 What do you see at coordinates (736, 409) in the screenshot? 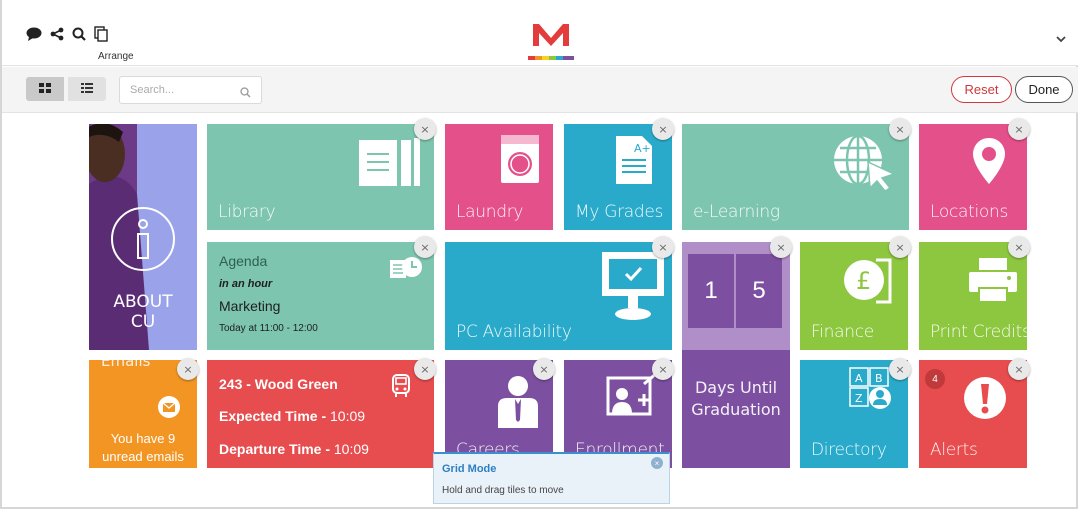
I see `countdown-label-line2: Graduation` at bounding box center [736, 409].